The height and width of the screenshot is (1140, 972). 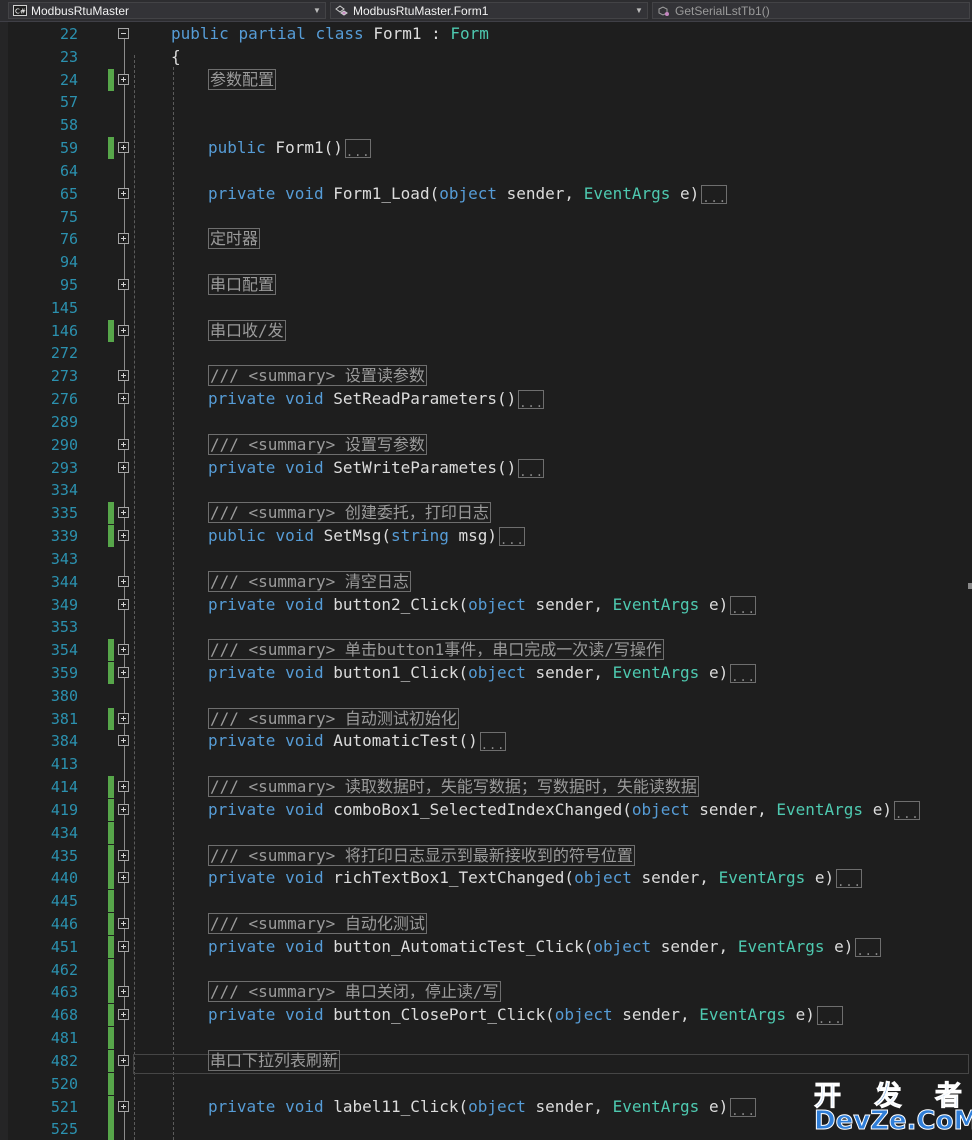 What do you see at coordinates (242, 285) in the screenshot?
I see `region-label: 串口配置` at bounding box center [242, 285].